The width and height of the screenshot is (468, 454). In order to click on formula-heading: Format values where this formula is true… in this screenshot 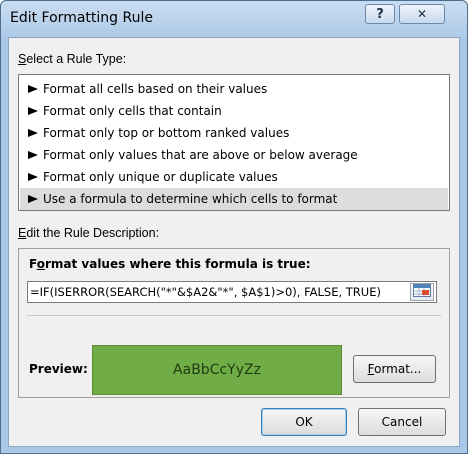, I will do `click(170, 264)`.